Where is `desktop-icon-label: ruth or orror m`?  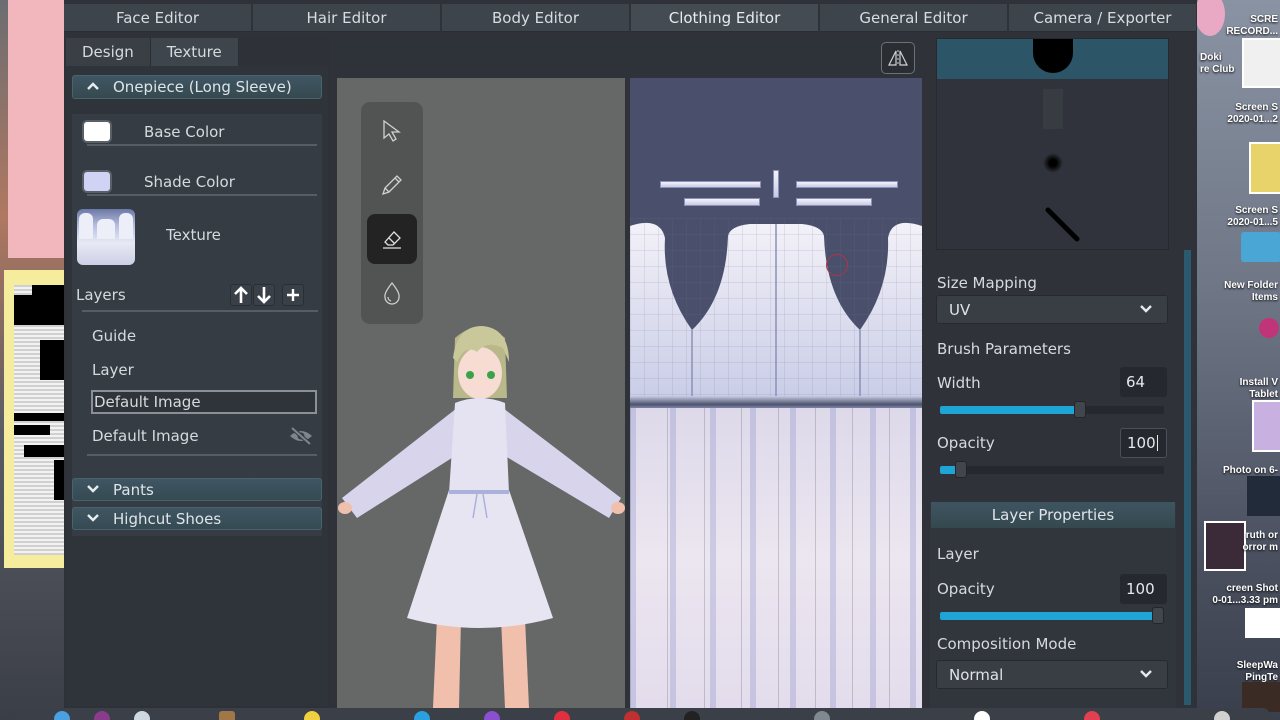 desktop-icon-label: ruth or orror m is located at coordinates (1260, 542).